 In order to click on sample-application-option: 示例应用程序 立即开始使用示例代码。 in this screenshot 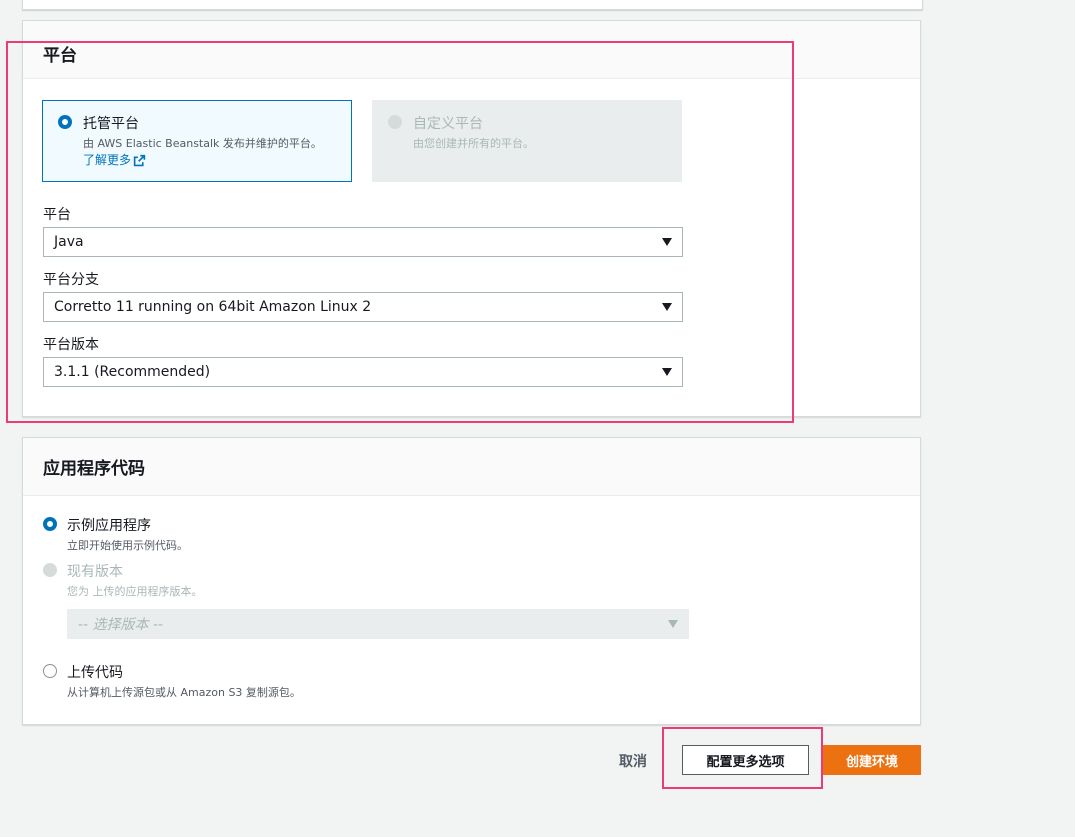, I will do `click(115, 534)`.